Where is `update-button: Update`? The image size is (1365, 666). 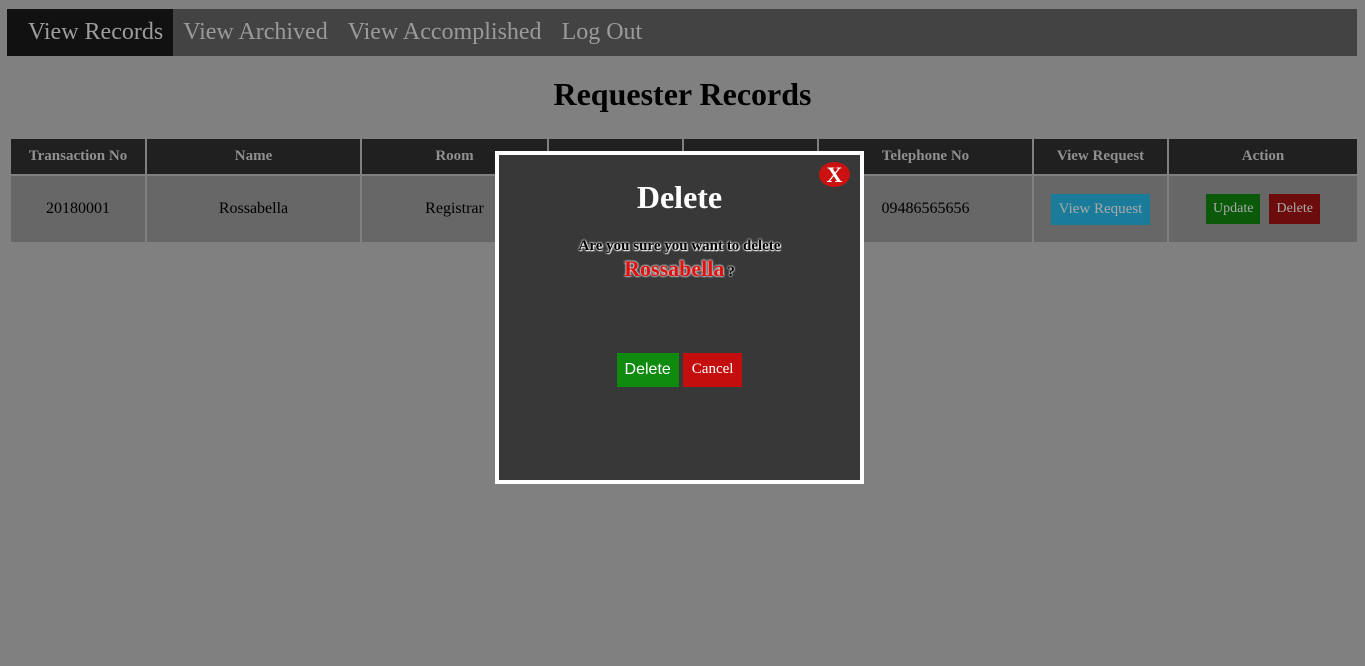
update-button: Update is located at coordinates (1233, 209).